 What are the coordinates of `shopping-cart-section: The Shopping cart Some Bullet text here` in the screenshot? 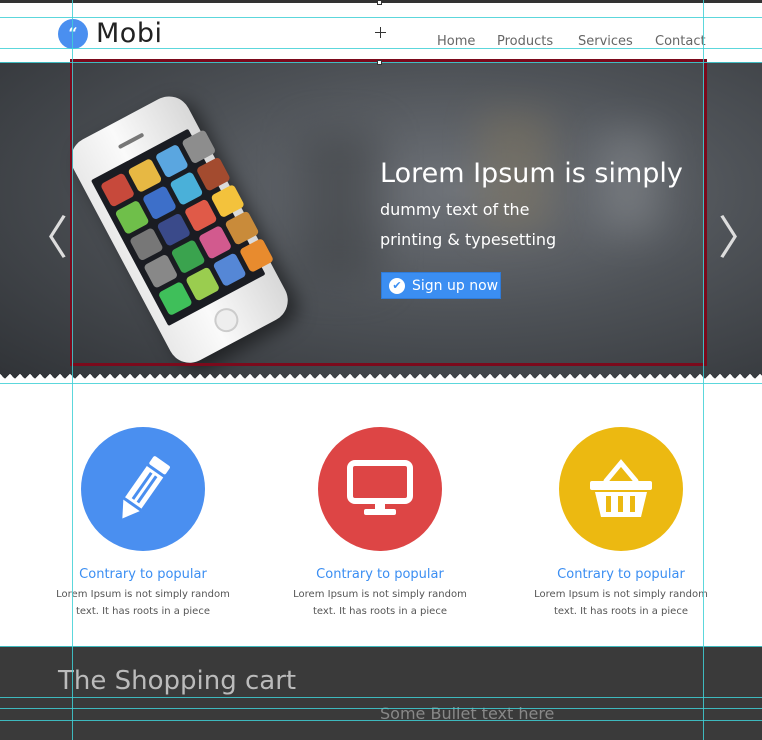 It's located at (381, 693).